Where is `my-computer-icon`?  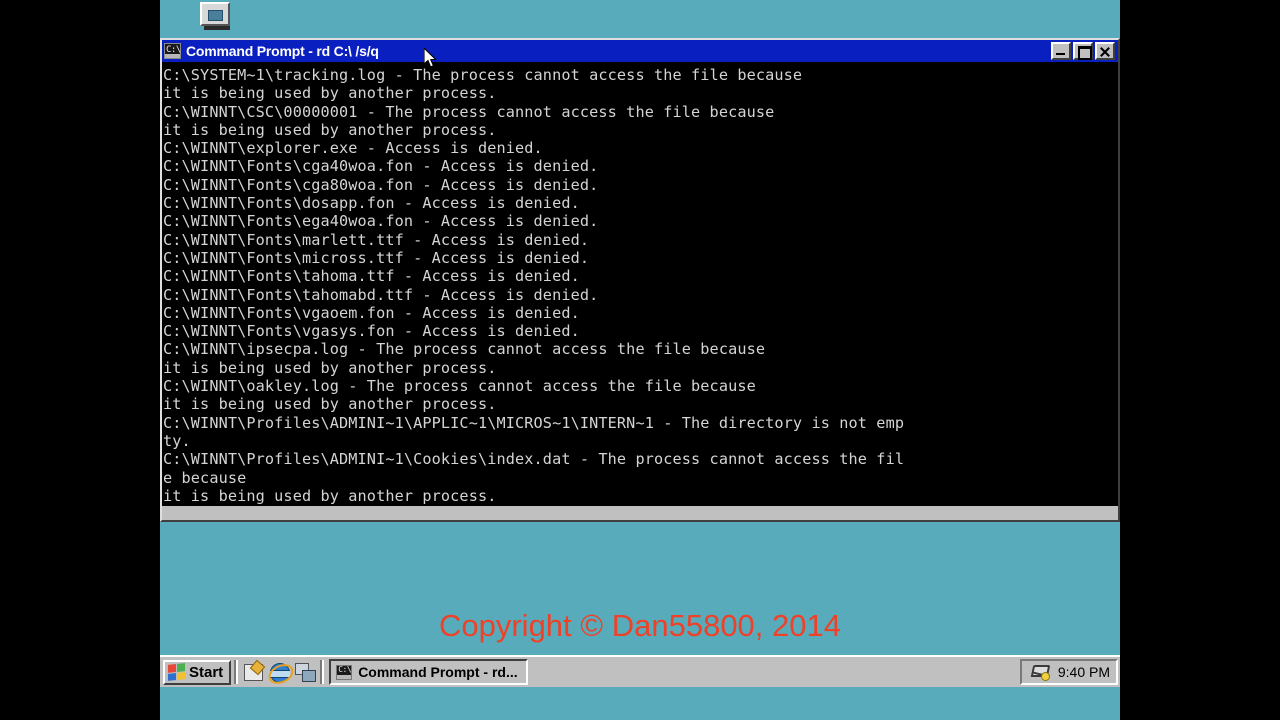
my-computer-icon is located at coordinates (215, 14).